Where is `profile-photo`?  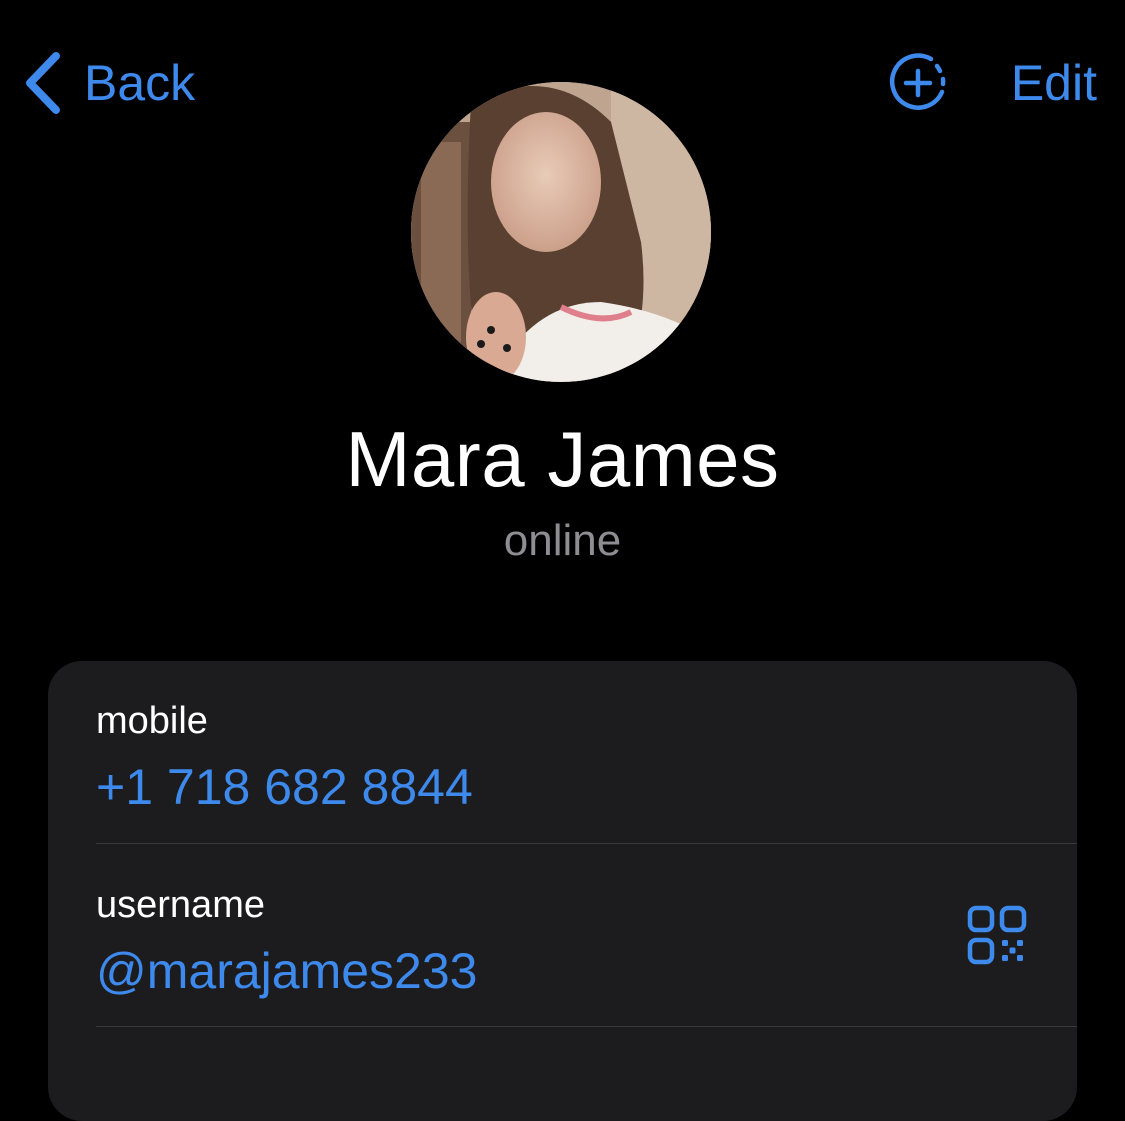 profile-photo is located at coordinates (561, 232).